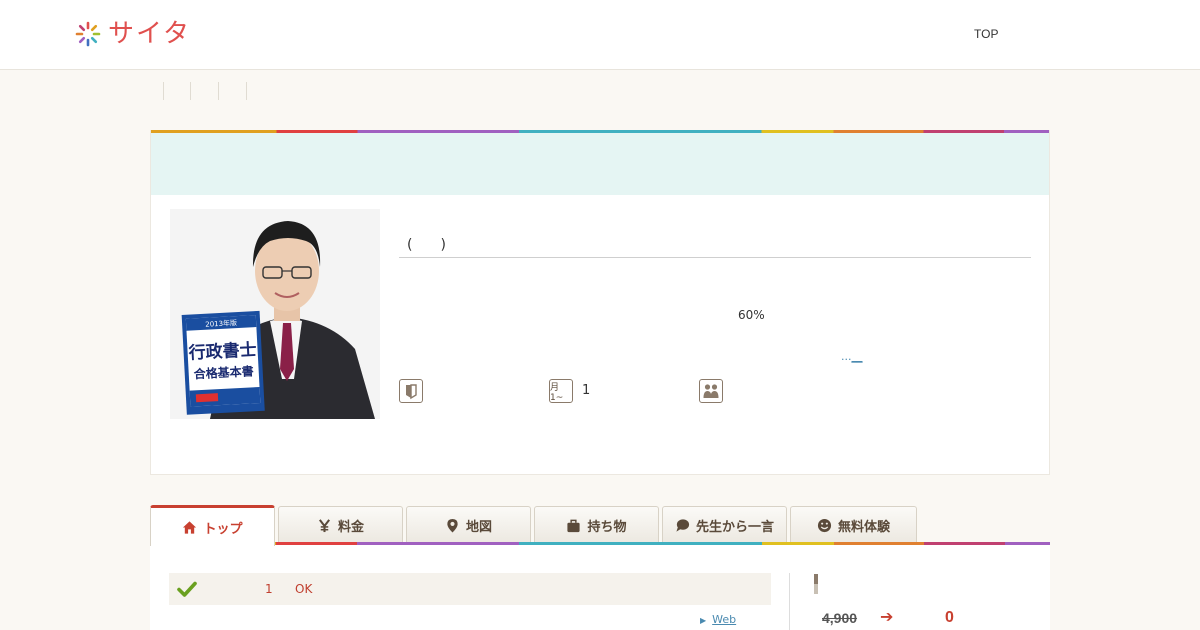 Image resolution: width=1200 pixels, height=630 pixels. What do you see at coordinates (711, 391) in the screenshot?
I see `people-icon` at bounding box center [711, 391].